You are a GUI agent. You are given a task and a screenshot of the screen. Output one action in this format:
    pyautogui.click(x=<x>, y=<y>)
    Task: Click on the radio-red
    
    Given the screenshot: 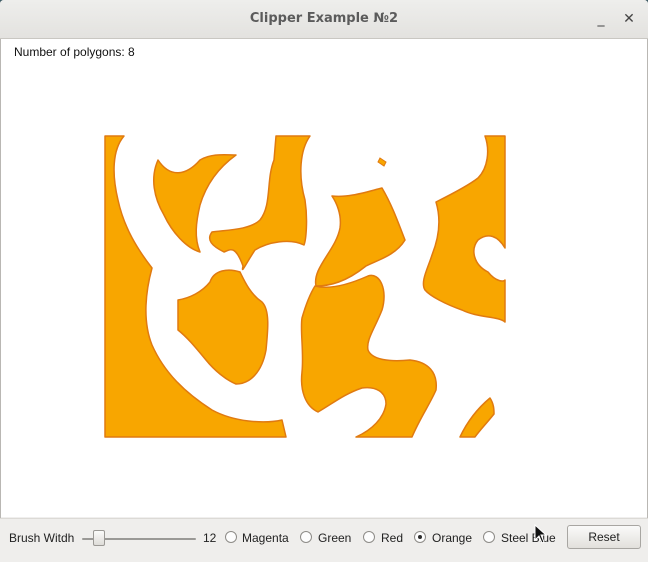 What is the action you would take?
    pyautogui.click(x=369, y=537)
    